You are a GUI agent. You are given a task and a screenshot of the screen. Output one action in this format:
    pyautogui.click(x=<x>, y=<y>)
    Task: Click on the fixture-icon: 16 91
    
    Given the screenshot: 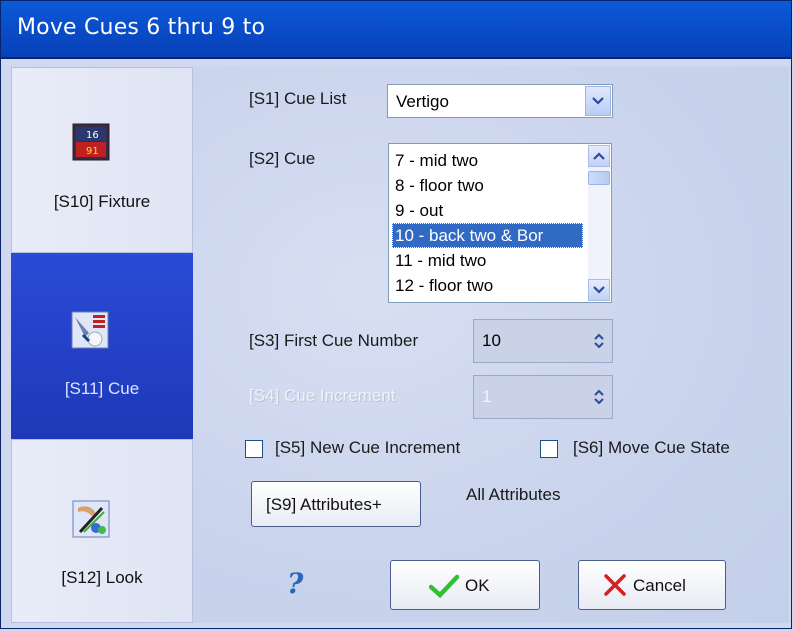 What is the action you would take?
    pyautogui.click(x=91, y=142)
    